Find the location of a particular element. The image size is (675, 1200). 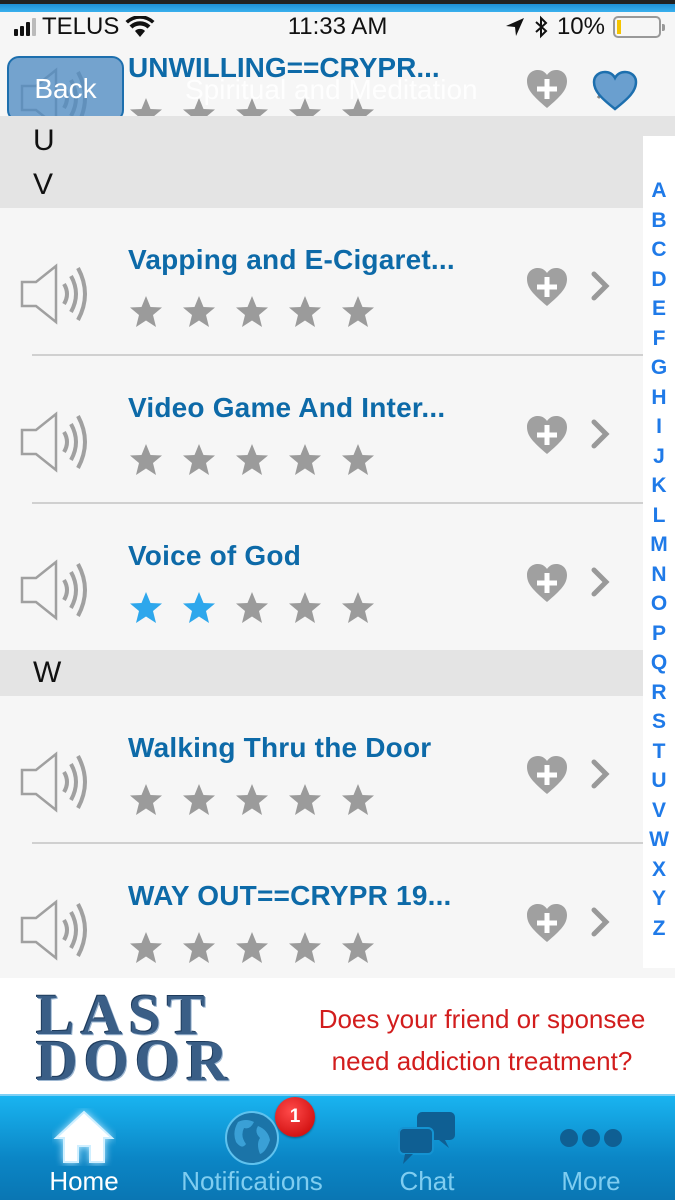

logo-line2: DOOR is located at coordinates (135, 1060).